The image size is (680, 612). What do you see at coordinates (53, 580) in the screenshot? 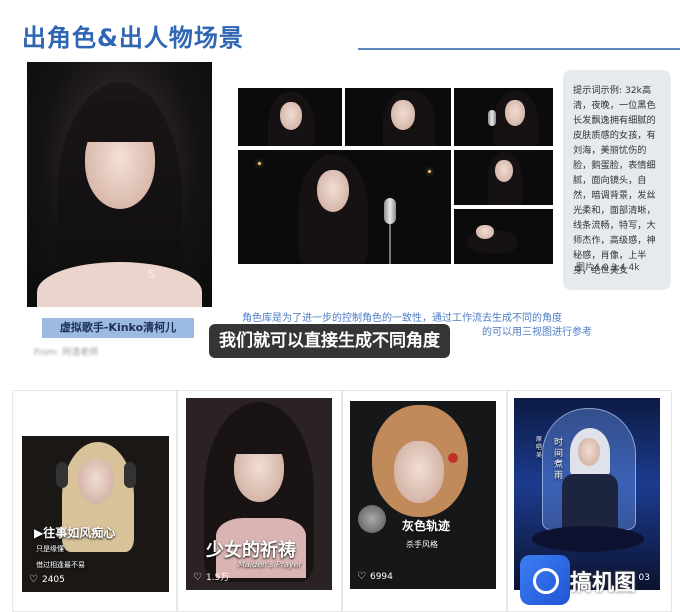
I see `like-count-value: 2405` at bounding box center [53, 580].